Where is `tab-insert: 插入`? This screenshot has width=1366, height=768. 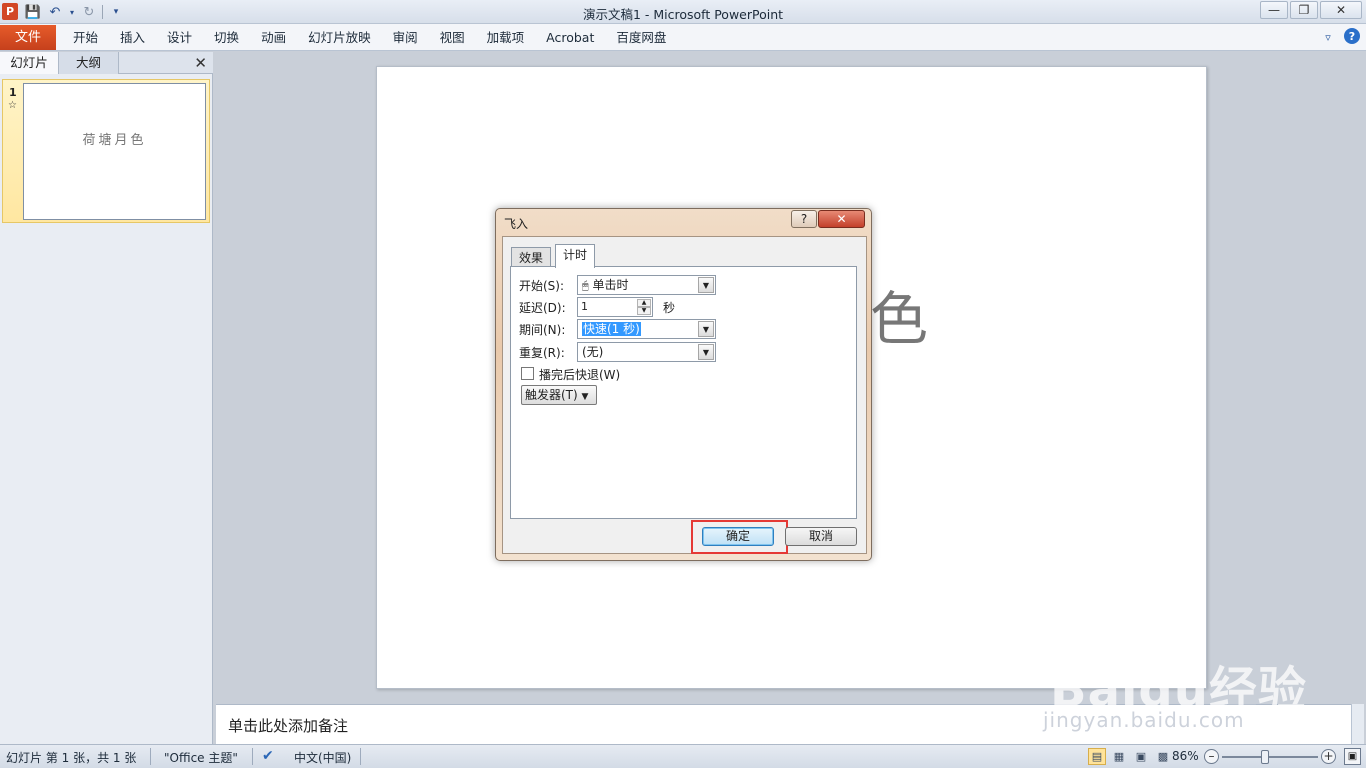
tab-insert: 插入 is located at coordinates (132, 37).